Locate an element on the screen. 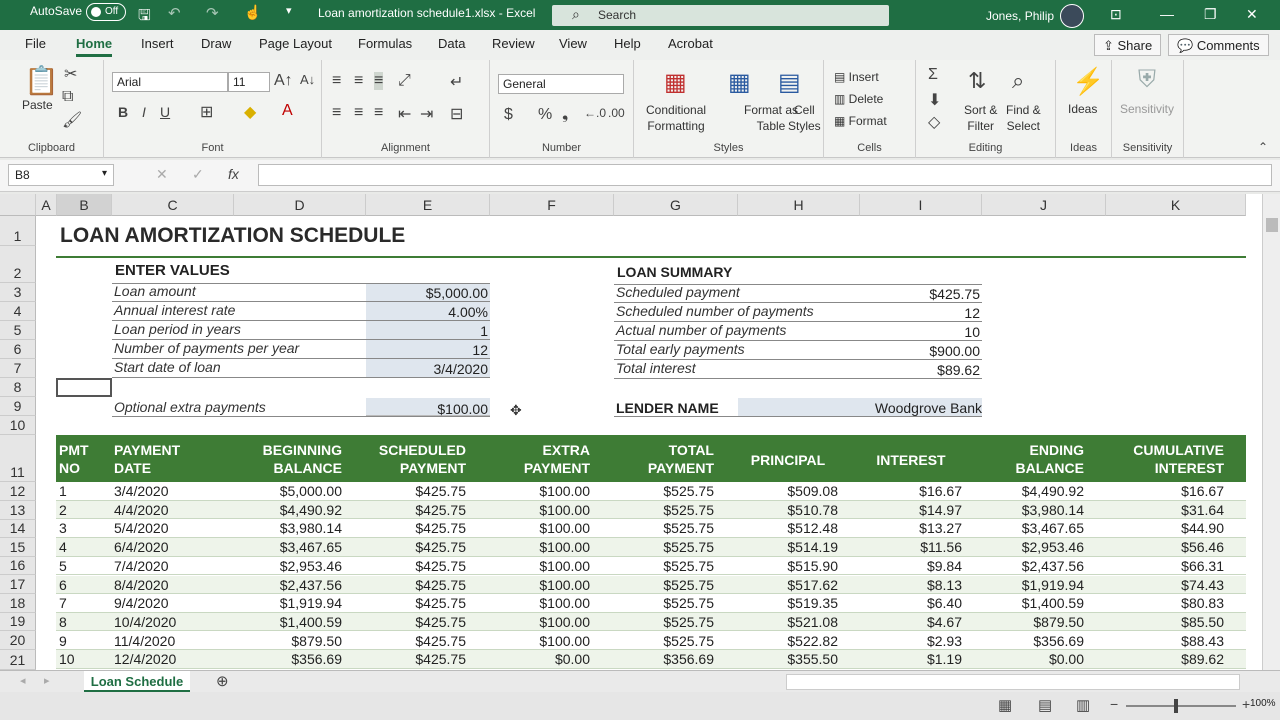 The height and width of the screenshot is (720, 1280). table-cell: 5 is located at coordinates (63, 566).